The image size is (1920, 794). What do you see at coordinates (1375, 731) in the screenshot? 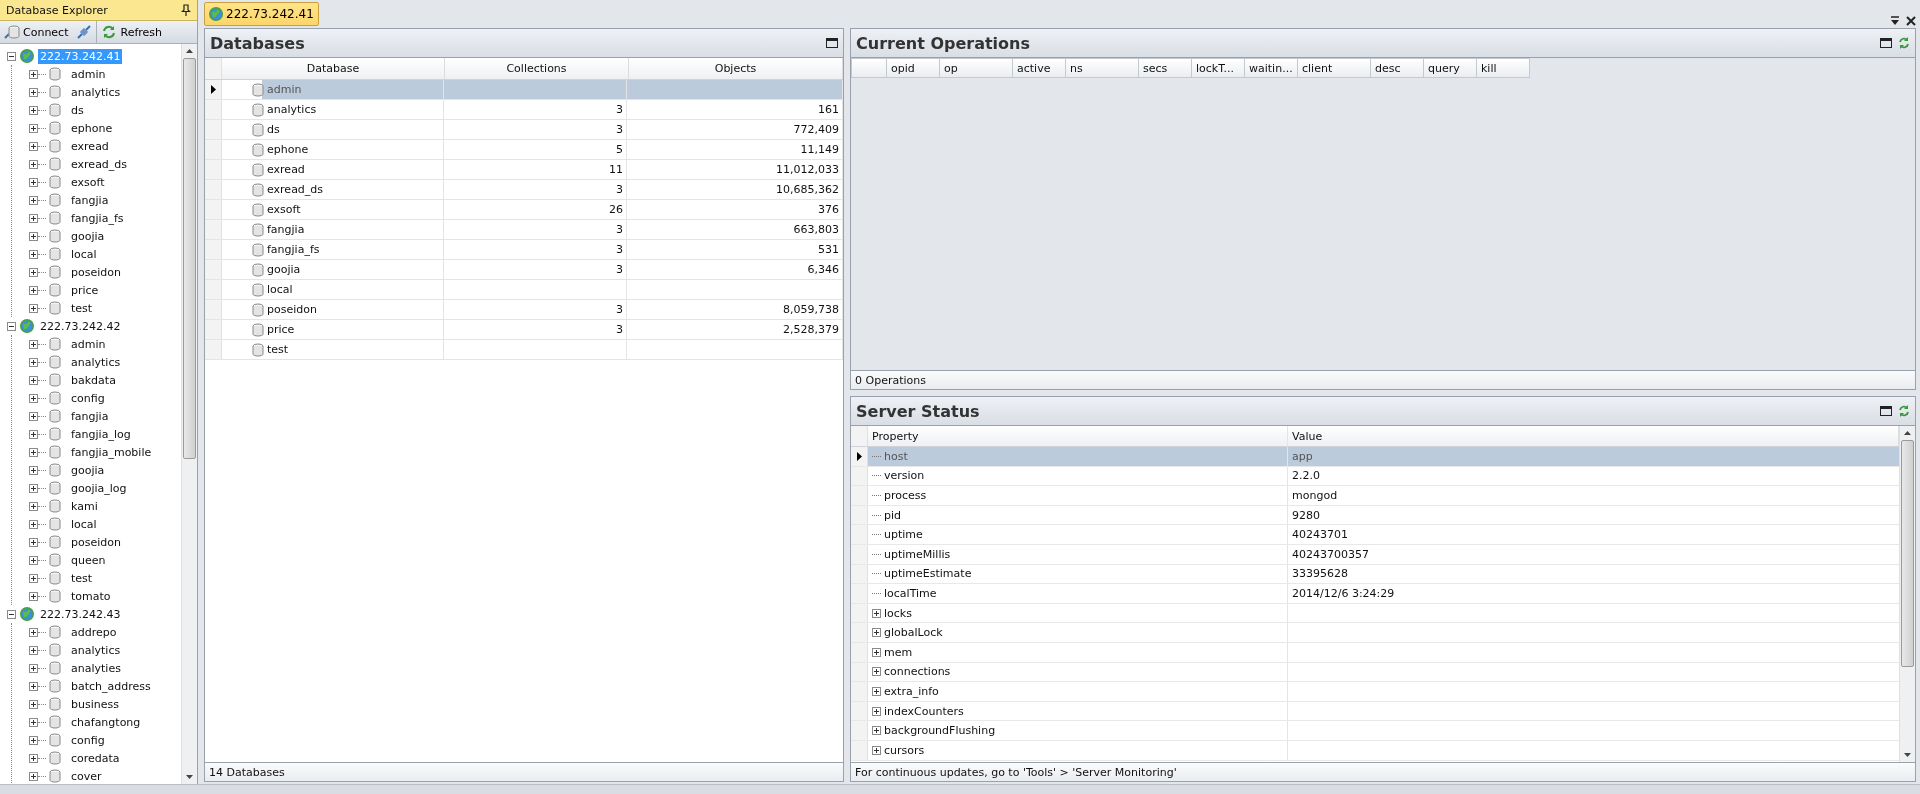
I see `table-row: backgroundFlushing` at bounding box center [1375, 731].